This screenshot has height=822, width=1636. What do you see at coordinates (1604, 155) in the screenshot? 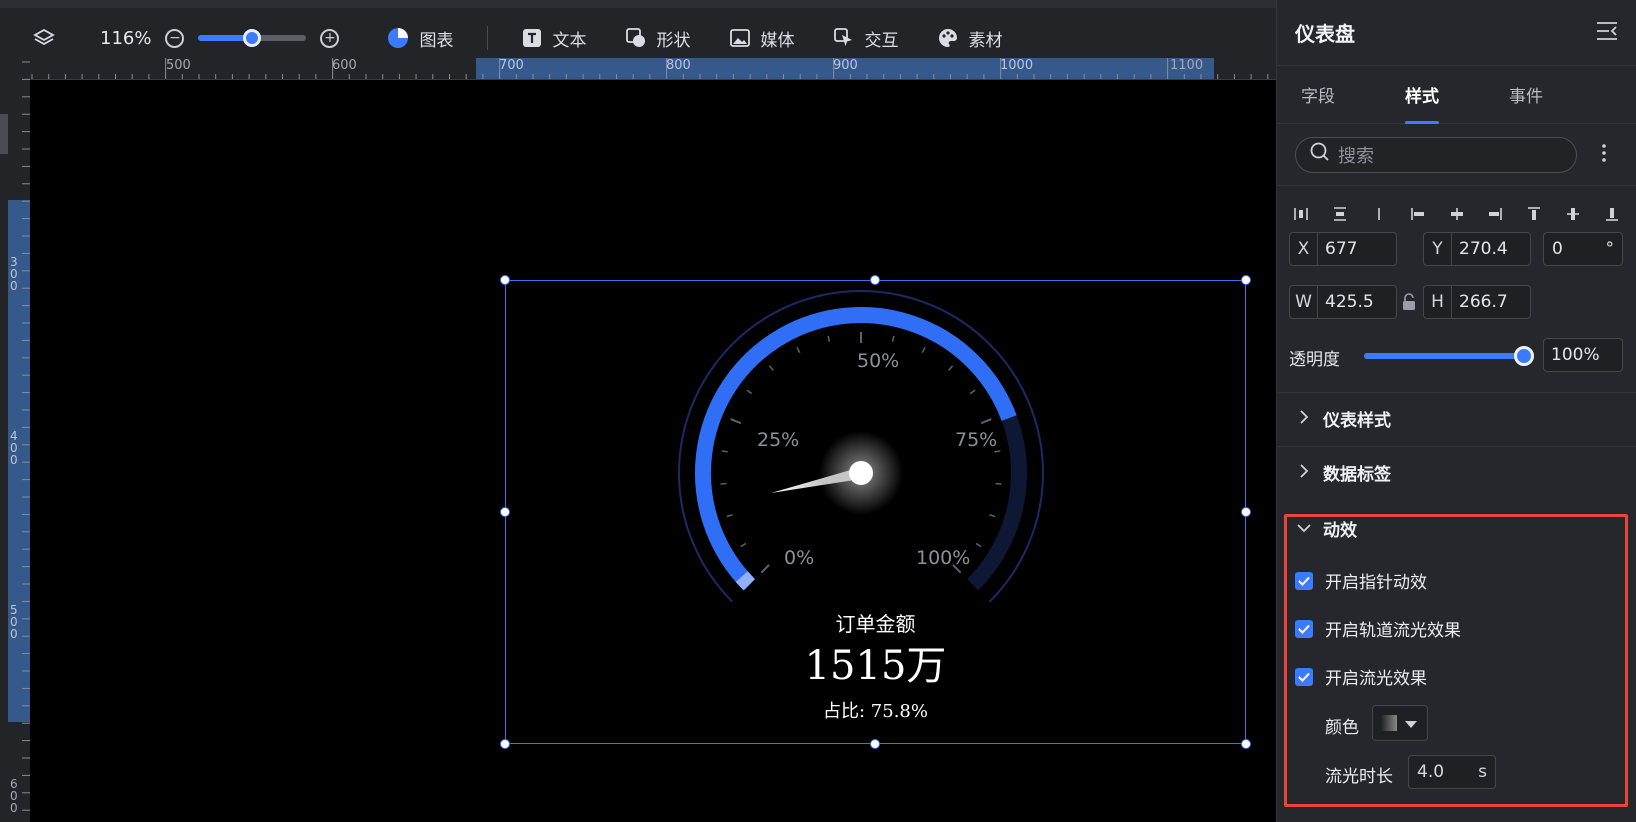
I see `more-options-icon` at bounding box center [1604, 155].